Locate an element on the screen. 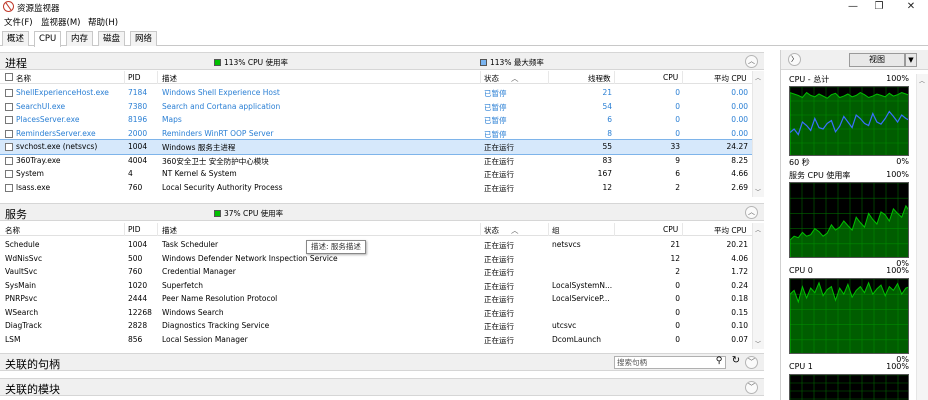 Image resolution: width=928 pixels, height=400 pixels. process-row: PlacesServer.exe 8196 Maps 已暂停 6 0 0.00 is located at coordinates (376, 120).